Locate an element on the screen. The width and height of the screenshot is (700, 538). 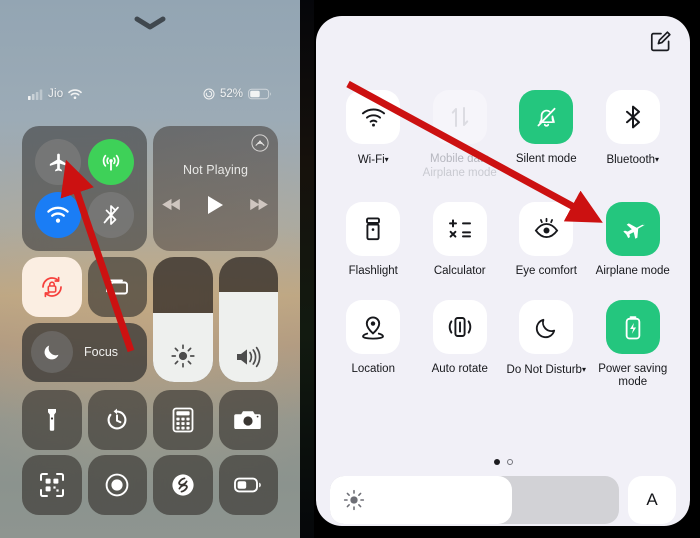
music-recognition-toggle is located at coordinates (183, 485).